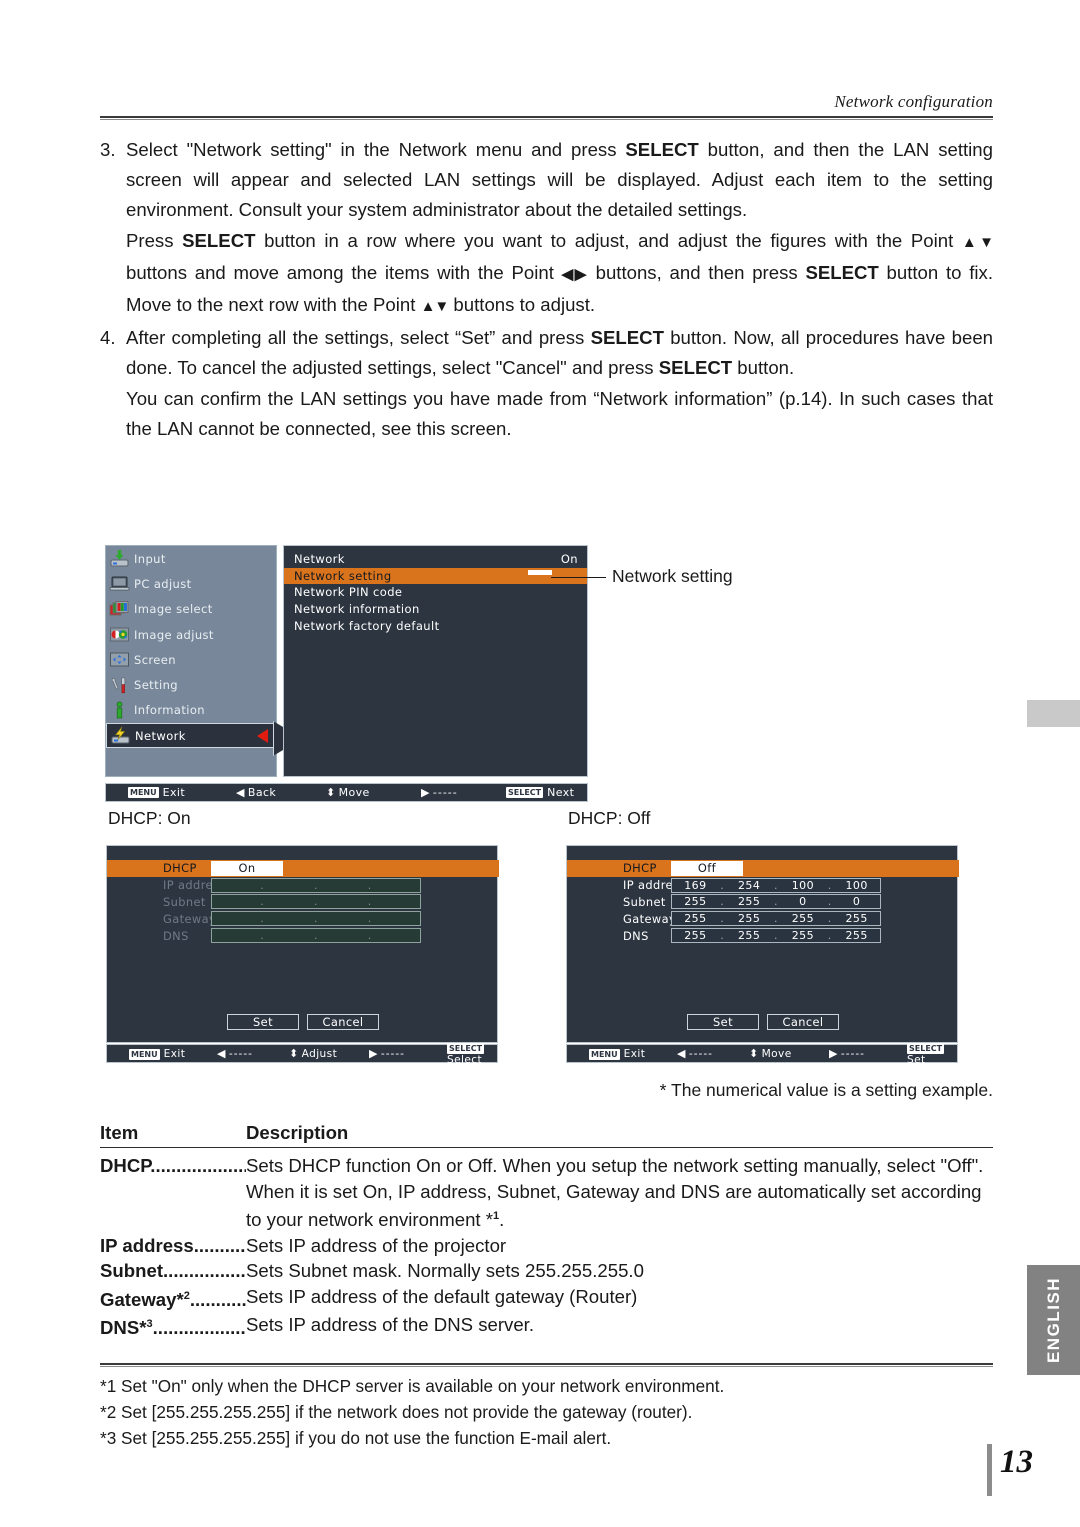 This screenshot has width=1080, height=1527. Describe the element at coordinates (150, 558) in the screenshot. I see `sidebar-item-label: Input` at that location.